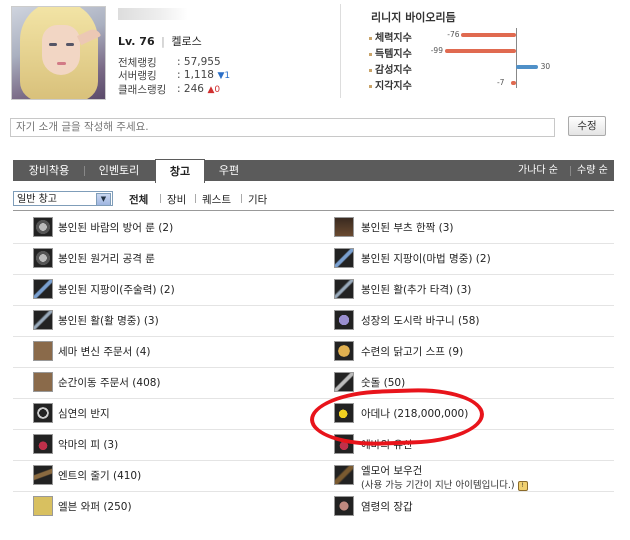 The width and height of the screenshot is (630, 540). I want to click on glove-icon, so click(344, 506).